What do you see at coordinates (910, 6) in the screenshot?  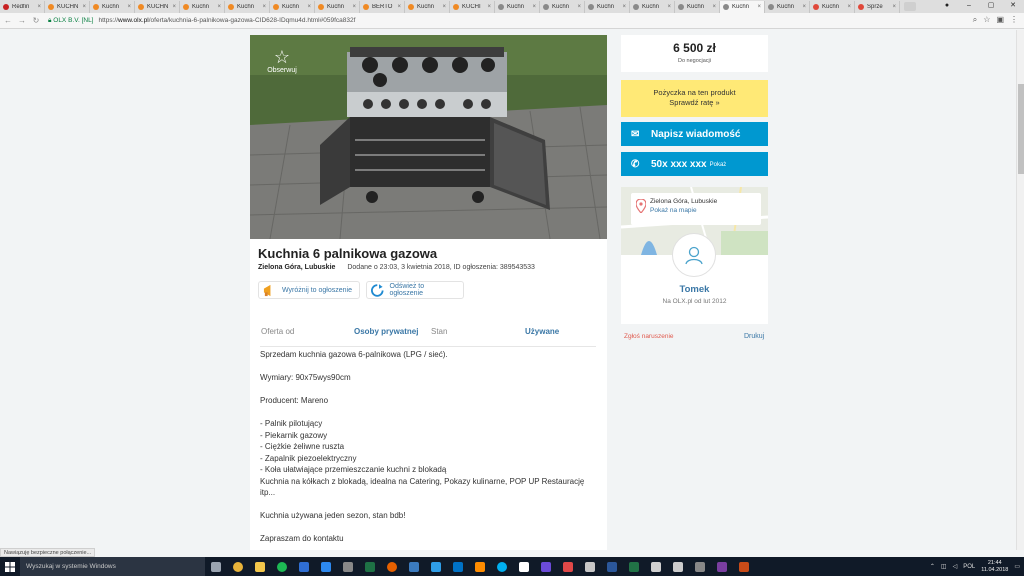 I see `new-tab-button` at bounding box center [910, 6].